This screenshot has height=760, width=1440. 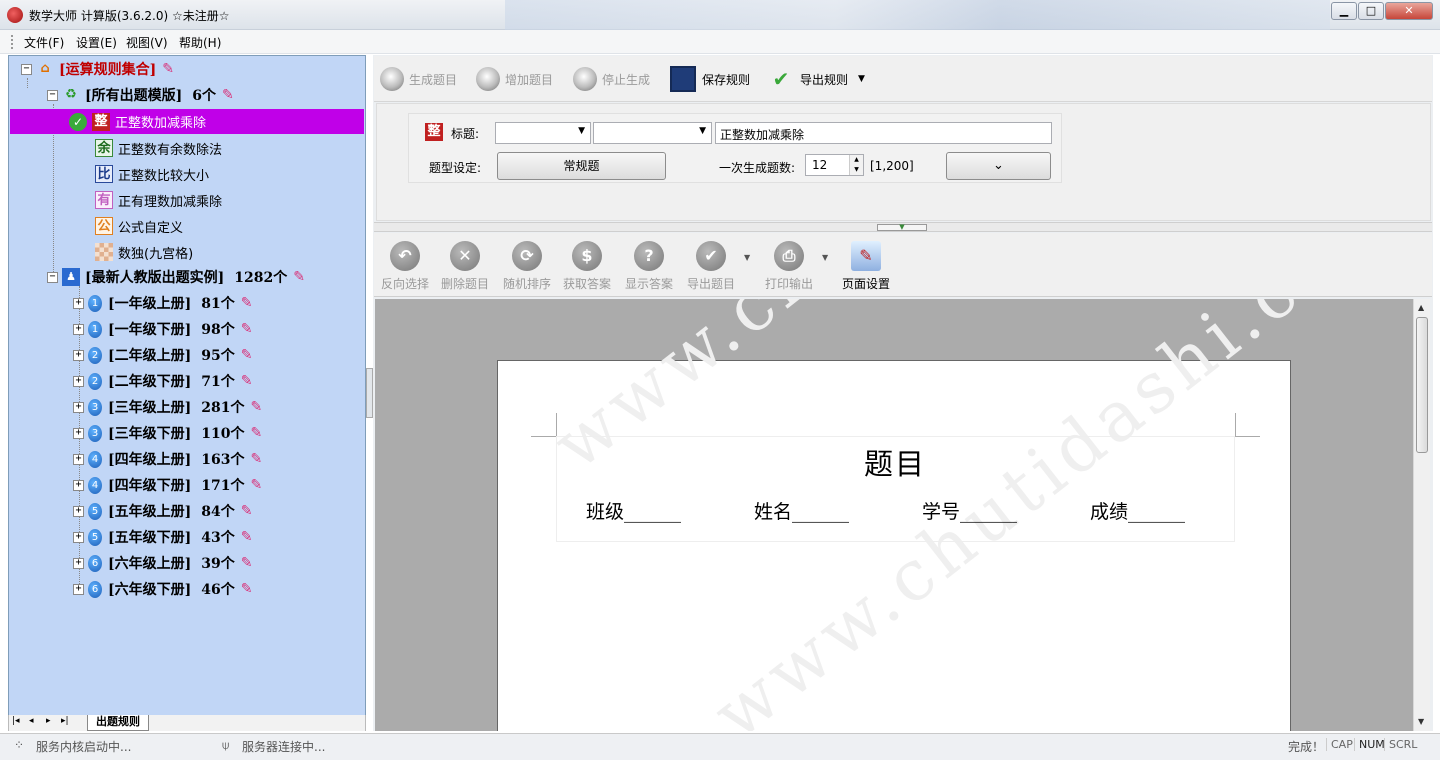 What do you see at coordinates (883, 133) in the screenshot?
I see `title-input: 正整数加减乘除` at bounding box center [883, 133].